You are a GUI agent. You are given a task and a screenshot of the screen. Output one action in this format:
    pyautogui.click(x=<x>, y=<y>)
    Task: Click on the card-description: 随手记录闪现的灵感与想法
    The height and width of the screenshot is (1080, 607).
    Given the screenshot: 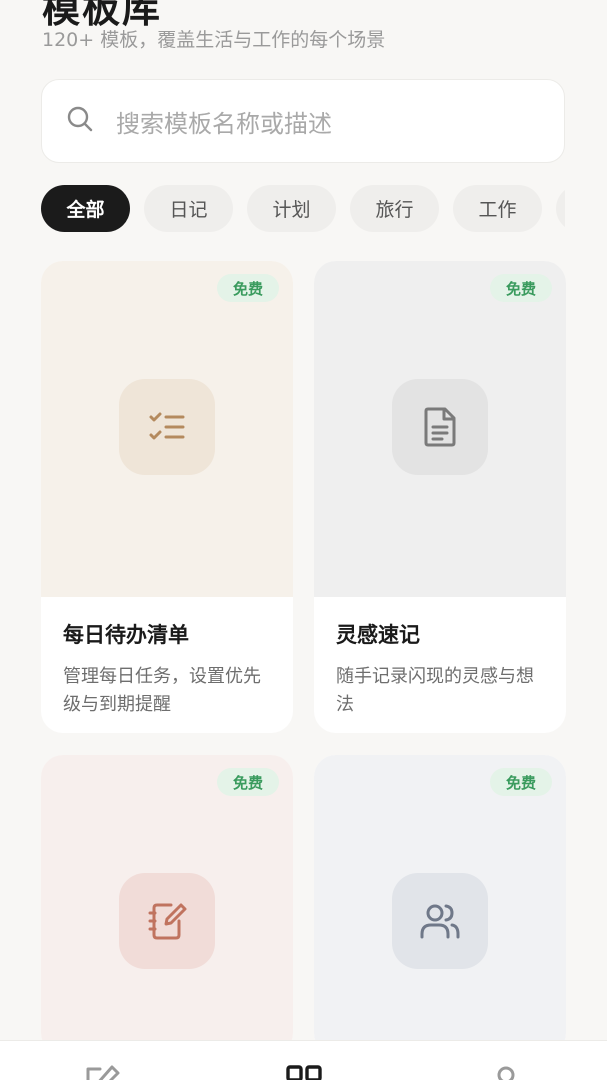 What is the action you would take?
    pyautogui.click(x=435, y=690)
    